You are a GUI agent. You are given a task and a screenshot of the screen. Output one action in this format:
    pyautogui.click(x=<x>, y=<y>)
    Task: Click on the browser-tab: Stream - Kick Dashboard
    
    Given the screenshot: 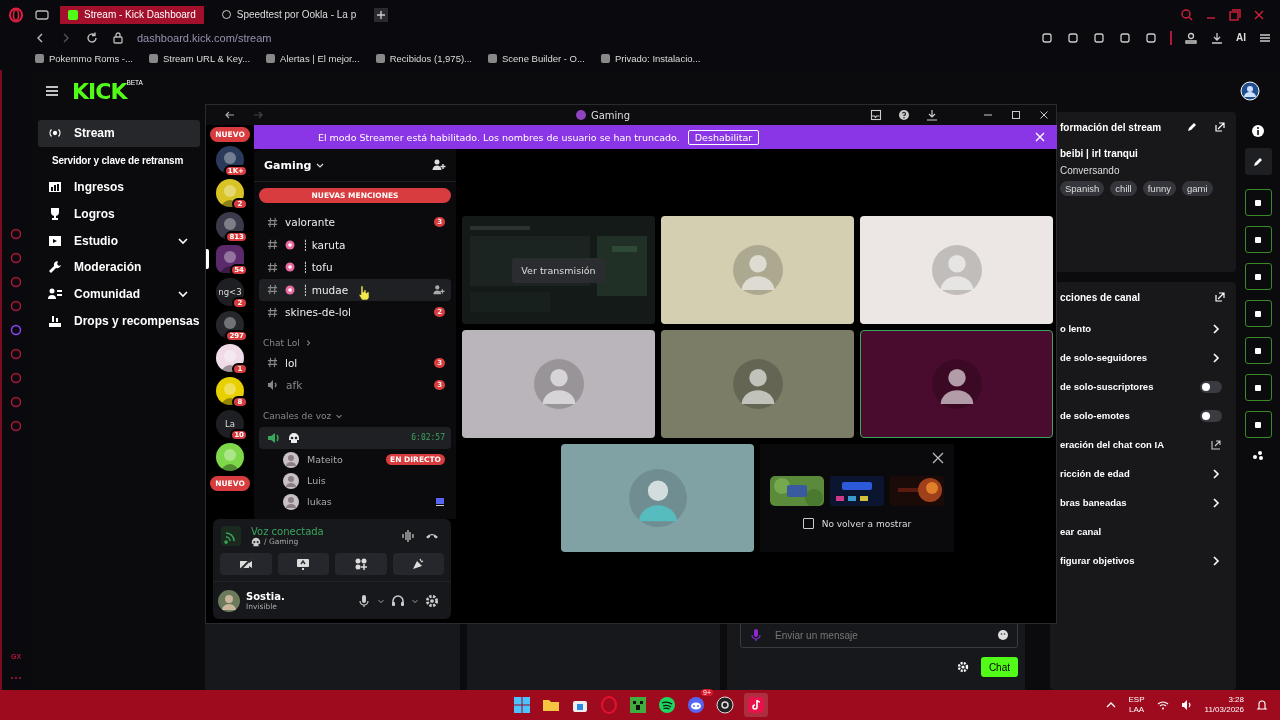 What is the action you would take?
    pyautogui.click(x=132, y=14)
    